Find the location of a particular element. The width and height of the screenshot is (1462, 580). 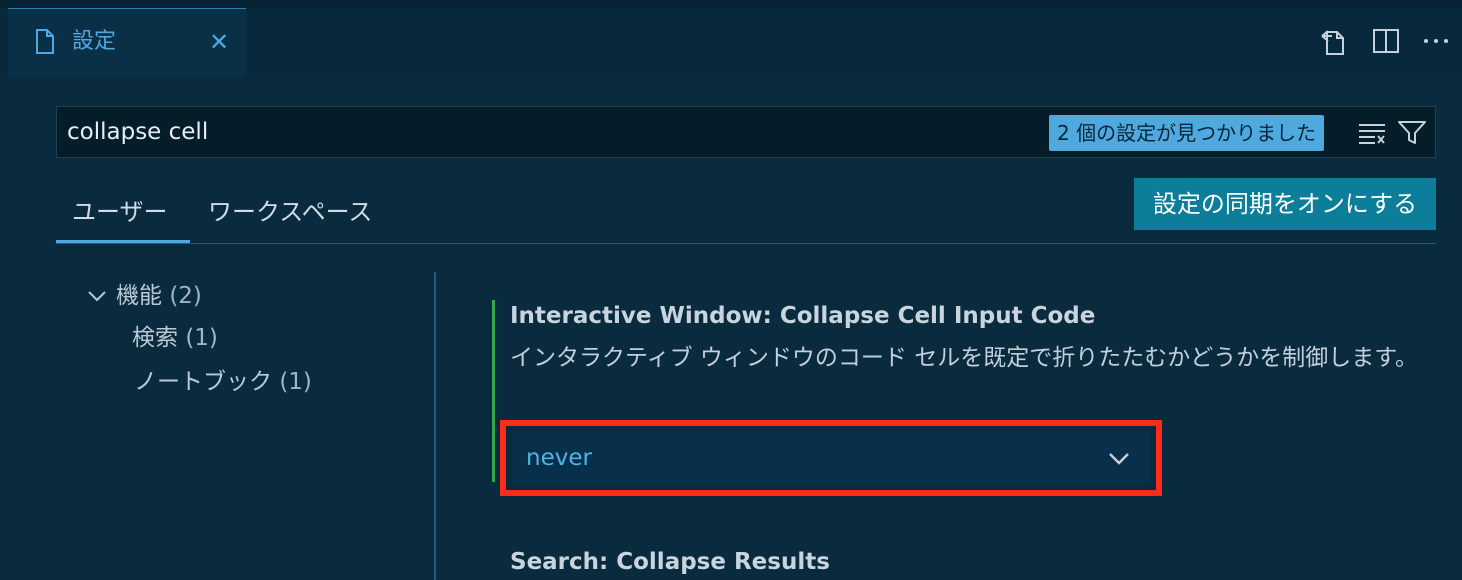

clear-search-icon is located at coordinates (1372, 133).